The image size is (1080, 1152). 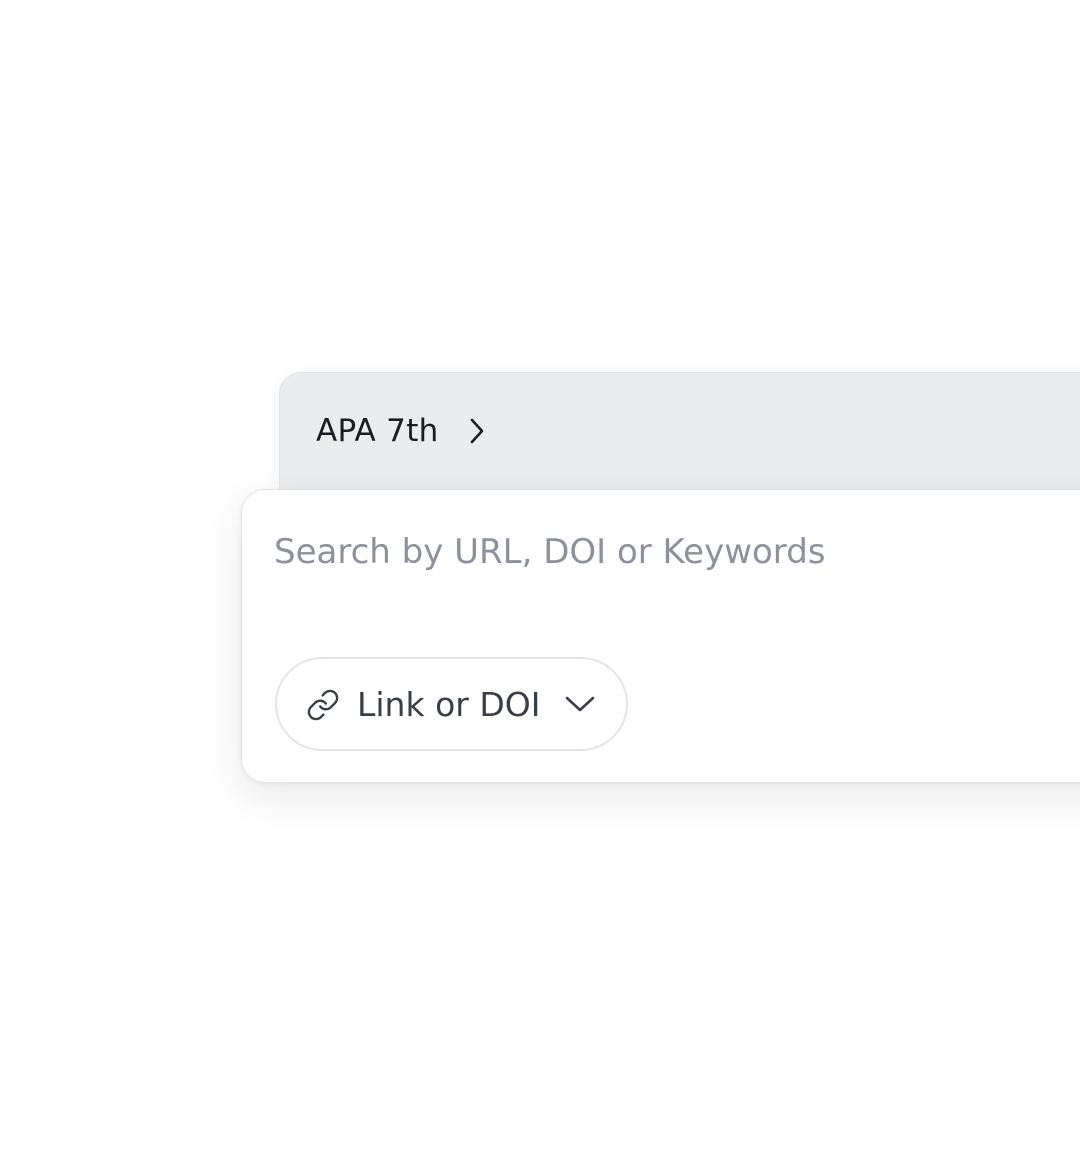 I want to click on source-type-dropdown: Link or DOI, so click(x=451, y=704).